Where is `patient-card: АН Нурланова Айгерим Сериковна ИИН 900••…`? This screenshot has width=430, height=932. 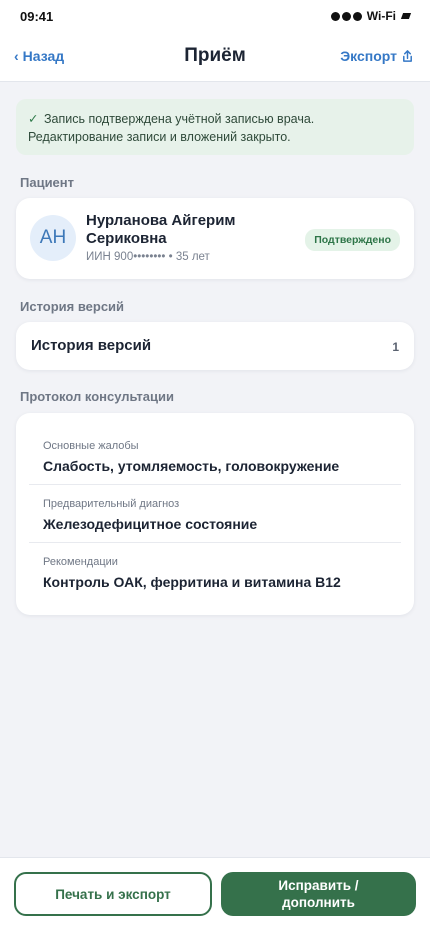 patient-card: АН Нурланова Айгерим Сериковна ИИН 900••… is located at coordinates (215, 238).